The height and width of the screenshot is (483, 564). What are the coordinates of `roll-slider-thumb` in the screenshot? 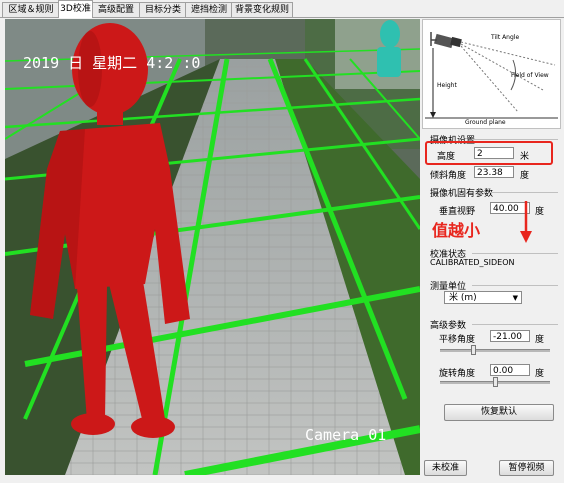 It's located at (495, 382).